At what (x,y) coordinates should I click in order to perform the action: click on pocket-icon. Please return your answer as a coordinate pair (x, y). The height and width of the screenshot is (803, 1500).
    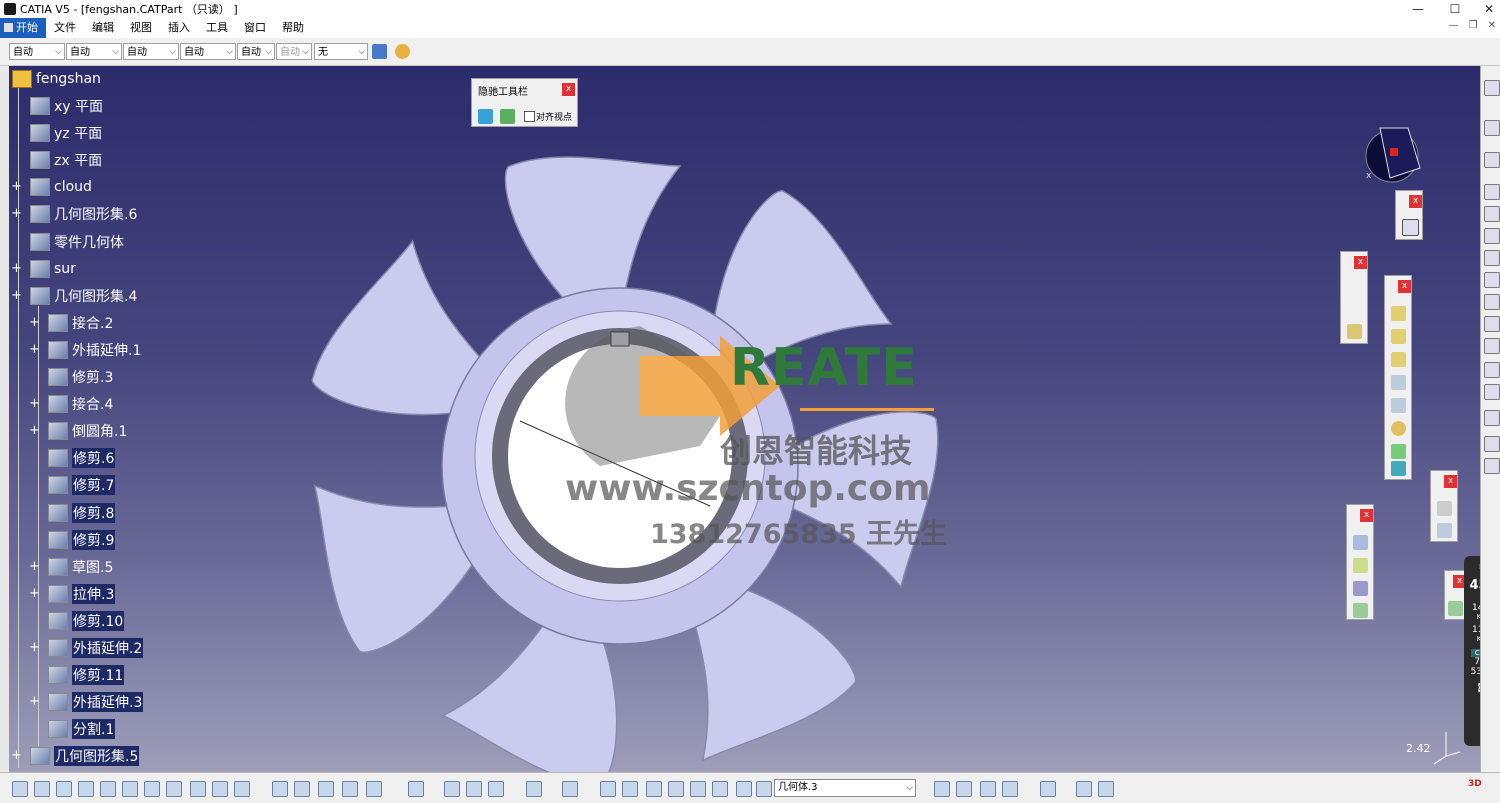
    Looking at the image, I should click on (1398, 336).